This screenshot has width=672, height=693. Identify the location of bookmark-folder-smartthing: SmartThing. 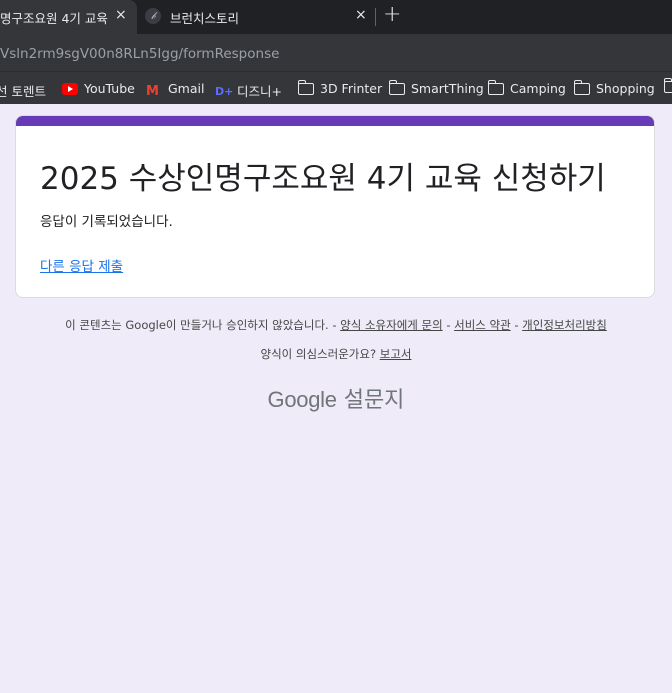
(436, 87).